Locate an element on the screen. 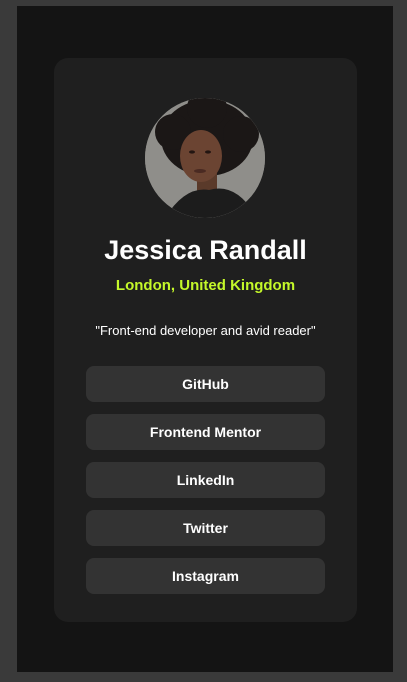 This screenshot has width=407, height=682. profile-name: Jessica Randall is located at coordinates (205, 250).